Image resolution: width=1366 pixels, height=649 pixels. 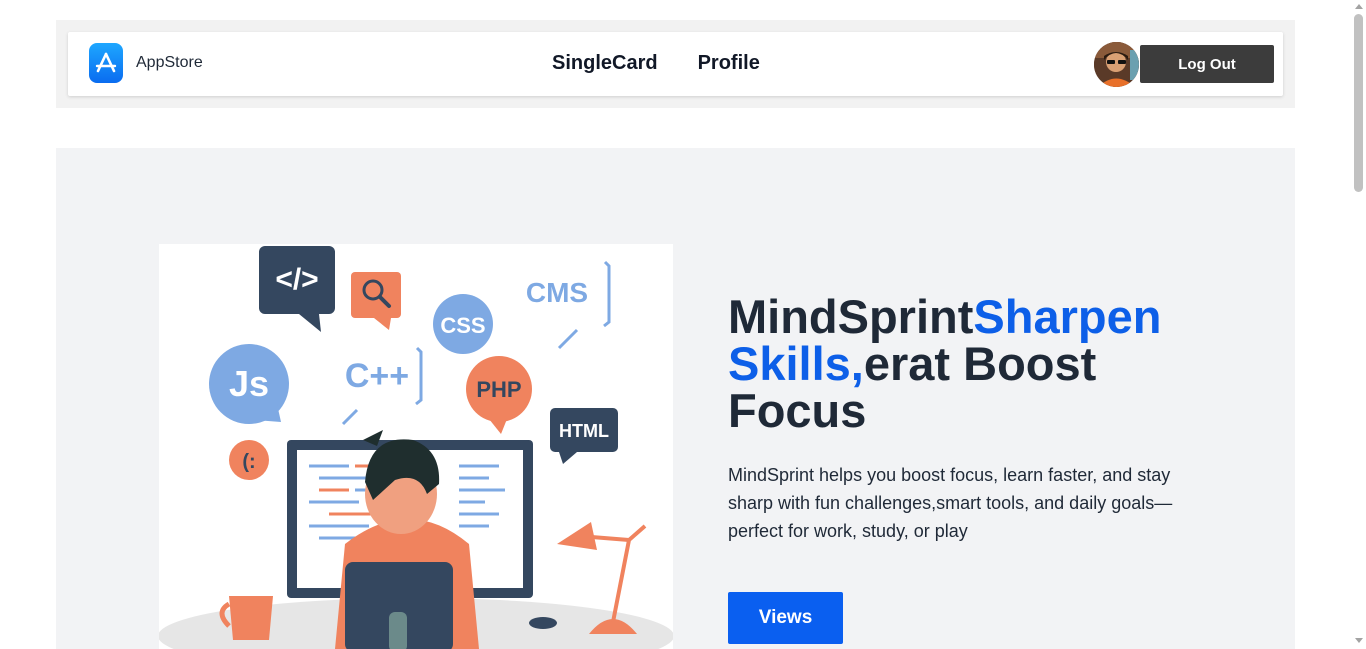 I want to click on views-button: Views, so click(x=785, y=618).